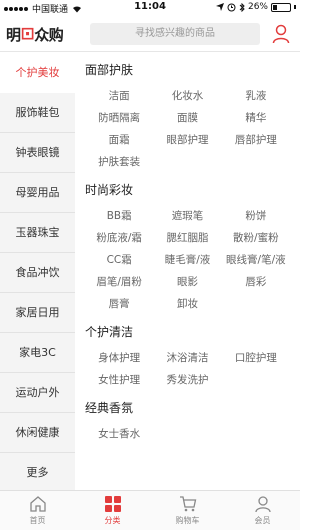 Image resolution: width=320 pixels, height=530 pixels. I want to click on sidebar-item-leisure: 休闲健康, so click(37, 433).